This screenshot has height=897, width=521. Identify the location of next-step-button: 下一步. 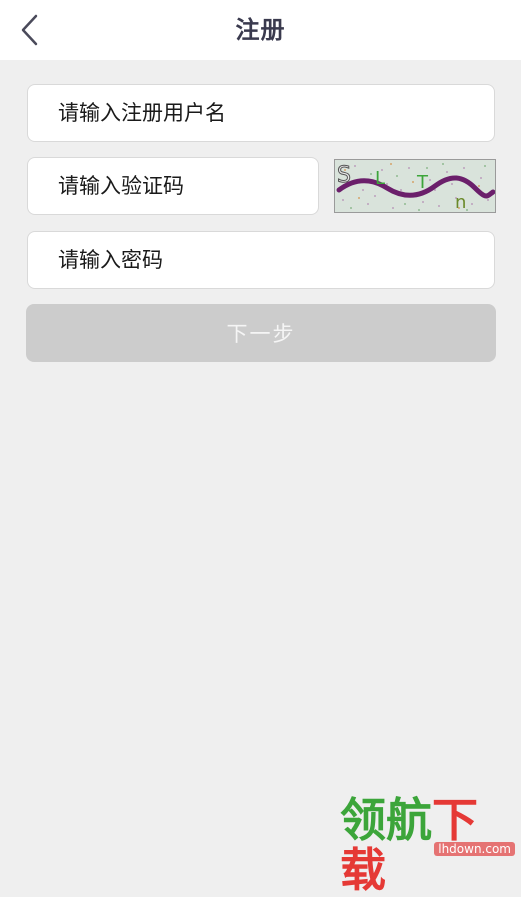
(261, 333).